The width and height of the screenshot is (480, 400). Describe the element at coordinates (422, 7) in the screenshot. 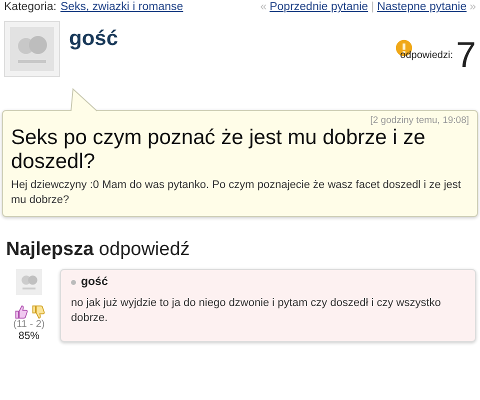

I see `next-question-link: Nastepne pytanie` at that location.